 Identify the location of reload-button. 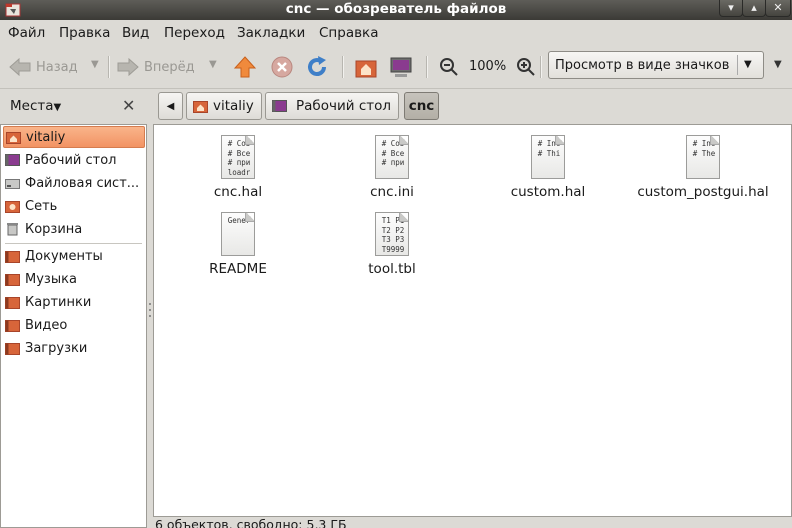
(317, 67).